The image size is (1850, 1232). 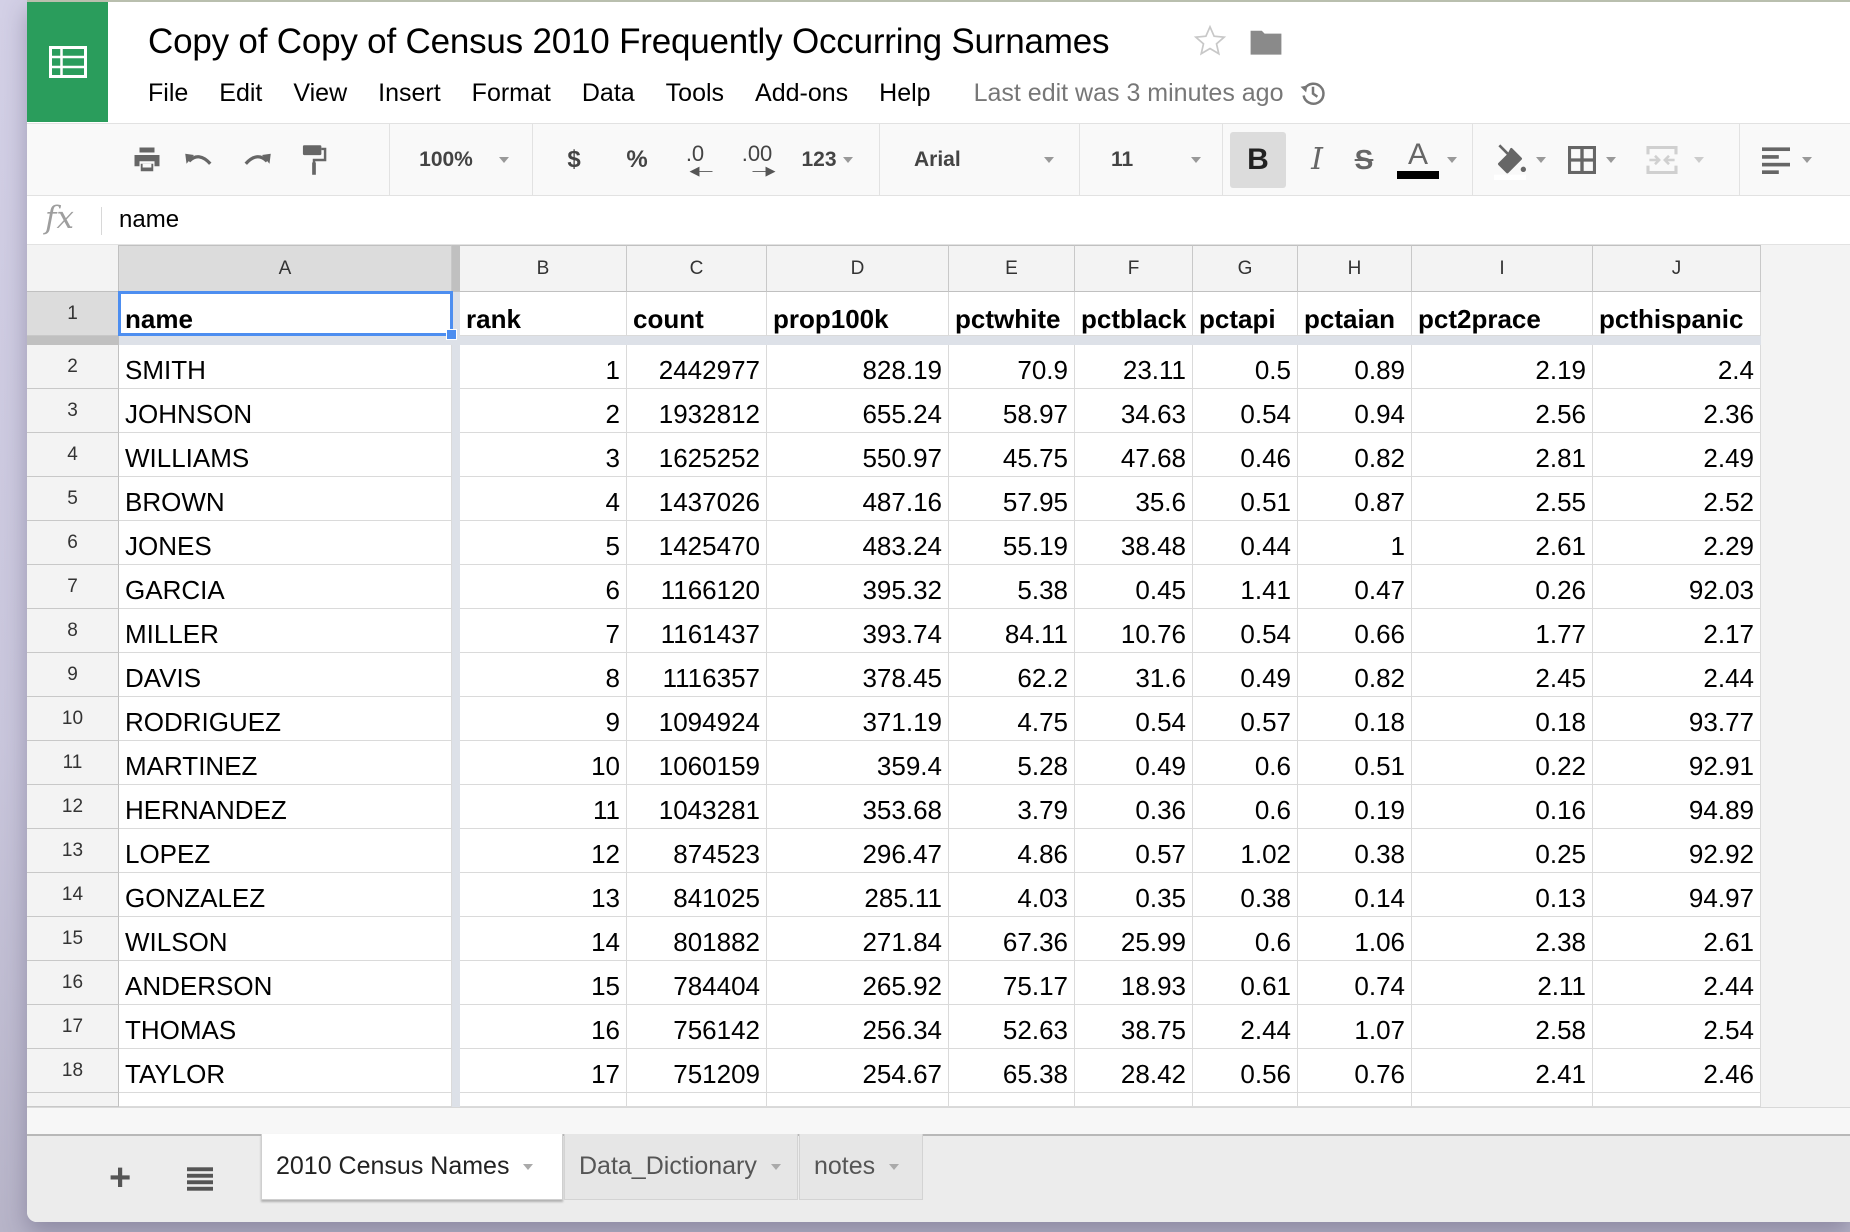 I want to click on cell-c: 841025, so click(x=697, y=895).